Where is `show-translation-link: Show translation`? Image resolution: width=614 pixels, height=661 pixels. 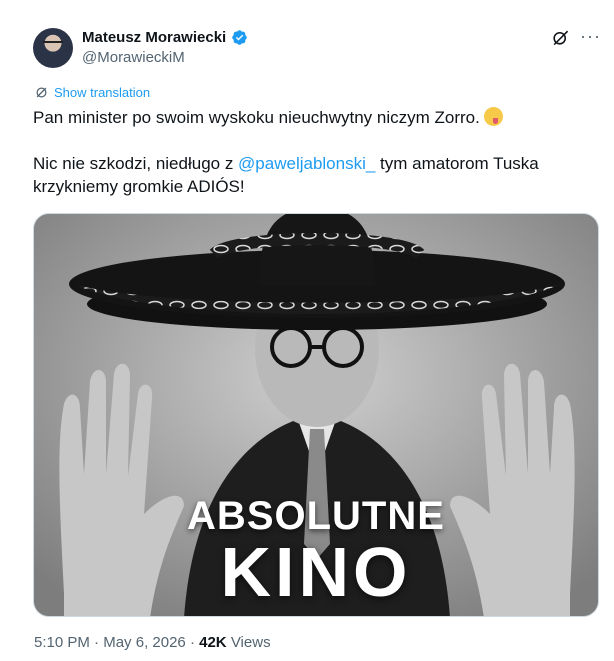
show-translation-link: Show translation is located at coordinates (92, 92).